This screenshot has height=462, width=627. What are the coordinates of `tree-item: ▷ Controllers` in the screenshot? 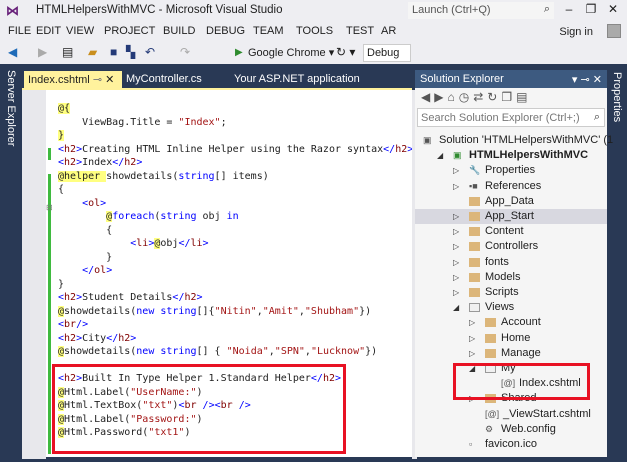 It's located at (511, 246).